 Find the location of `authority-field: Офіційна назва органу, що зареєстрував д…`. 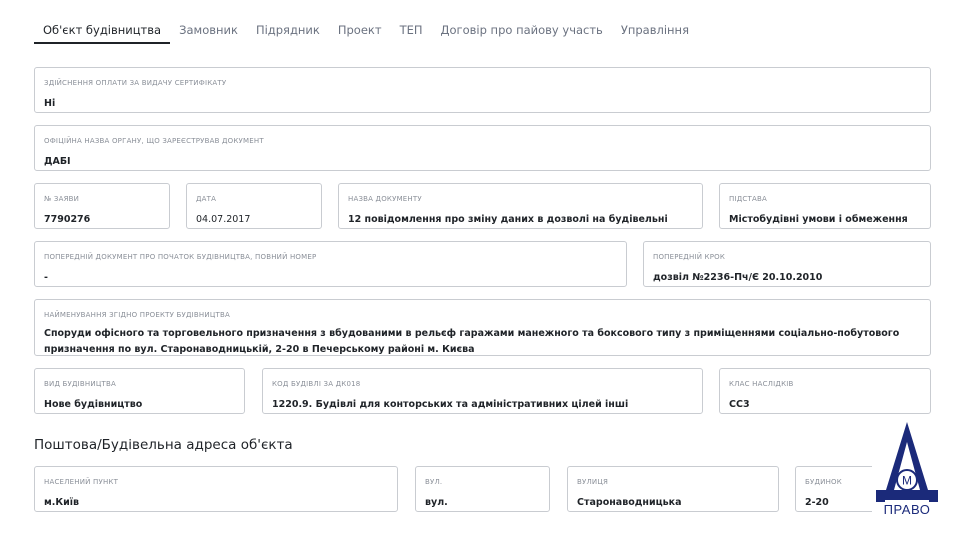

authority-field: Офіційна назва органу, що зареєстрував д… is located at coordinates (482, 148).